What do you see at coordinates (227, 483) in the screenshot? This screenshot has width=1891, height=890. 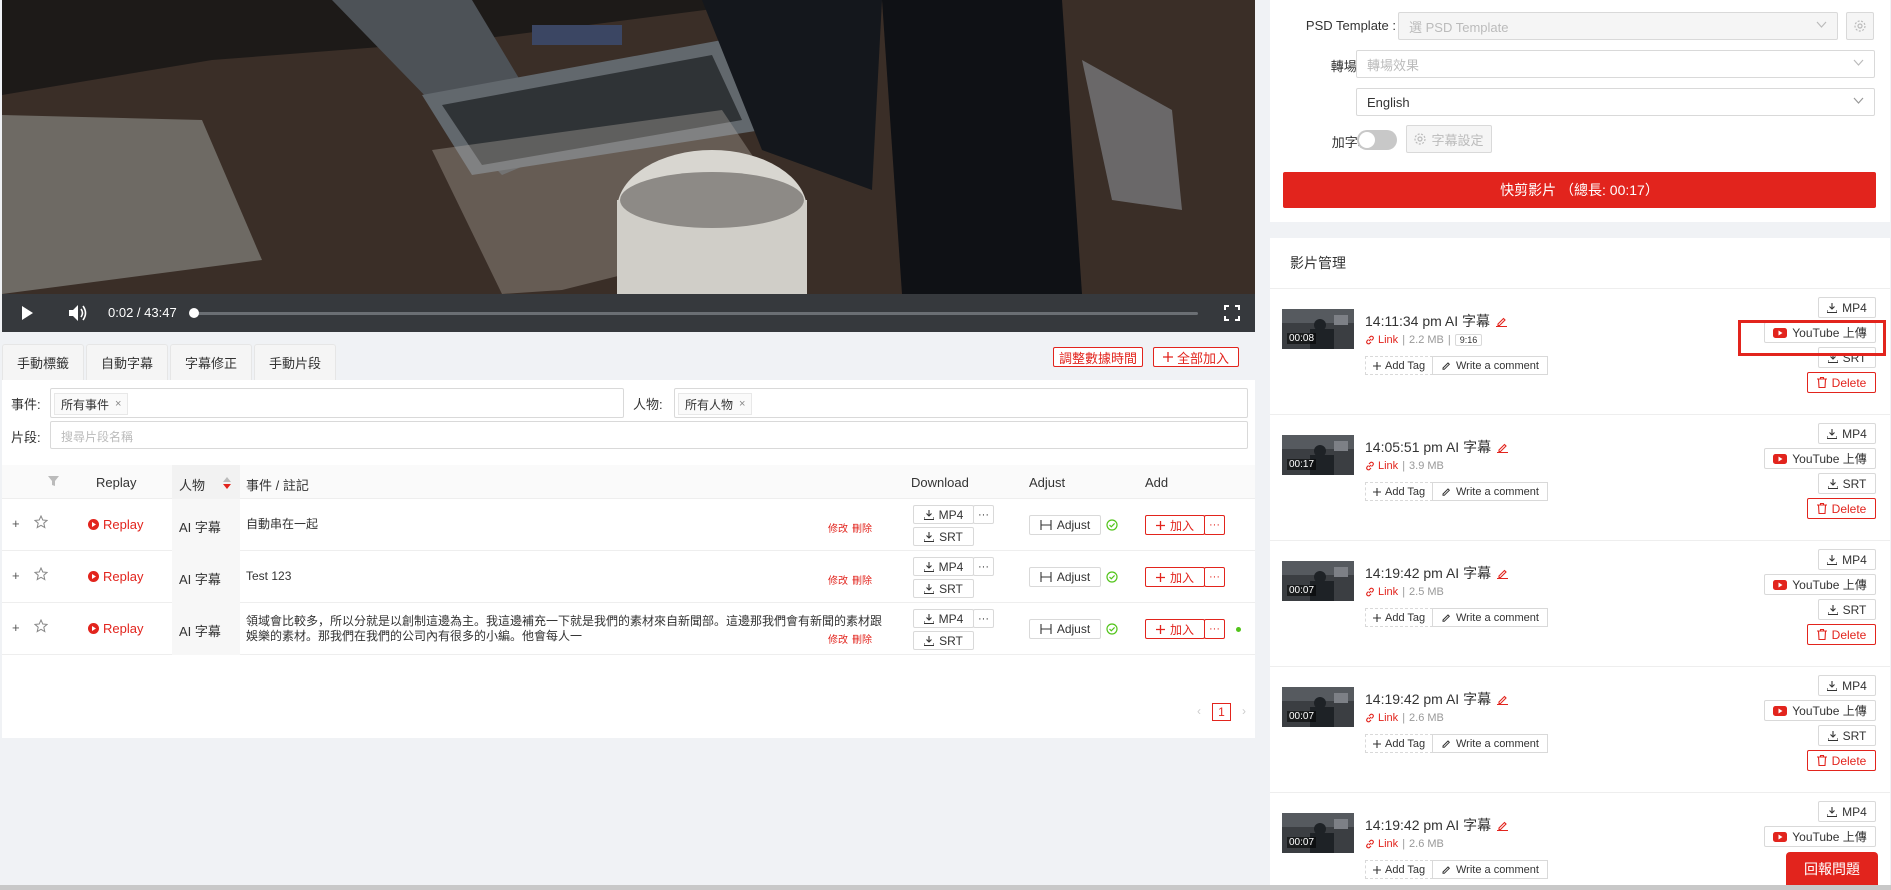 I see `sort-icon` at bounding box center [227, 483].